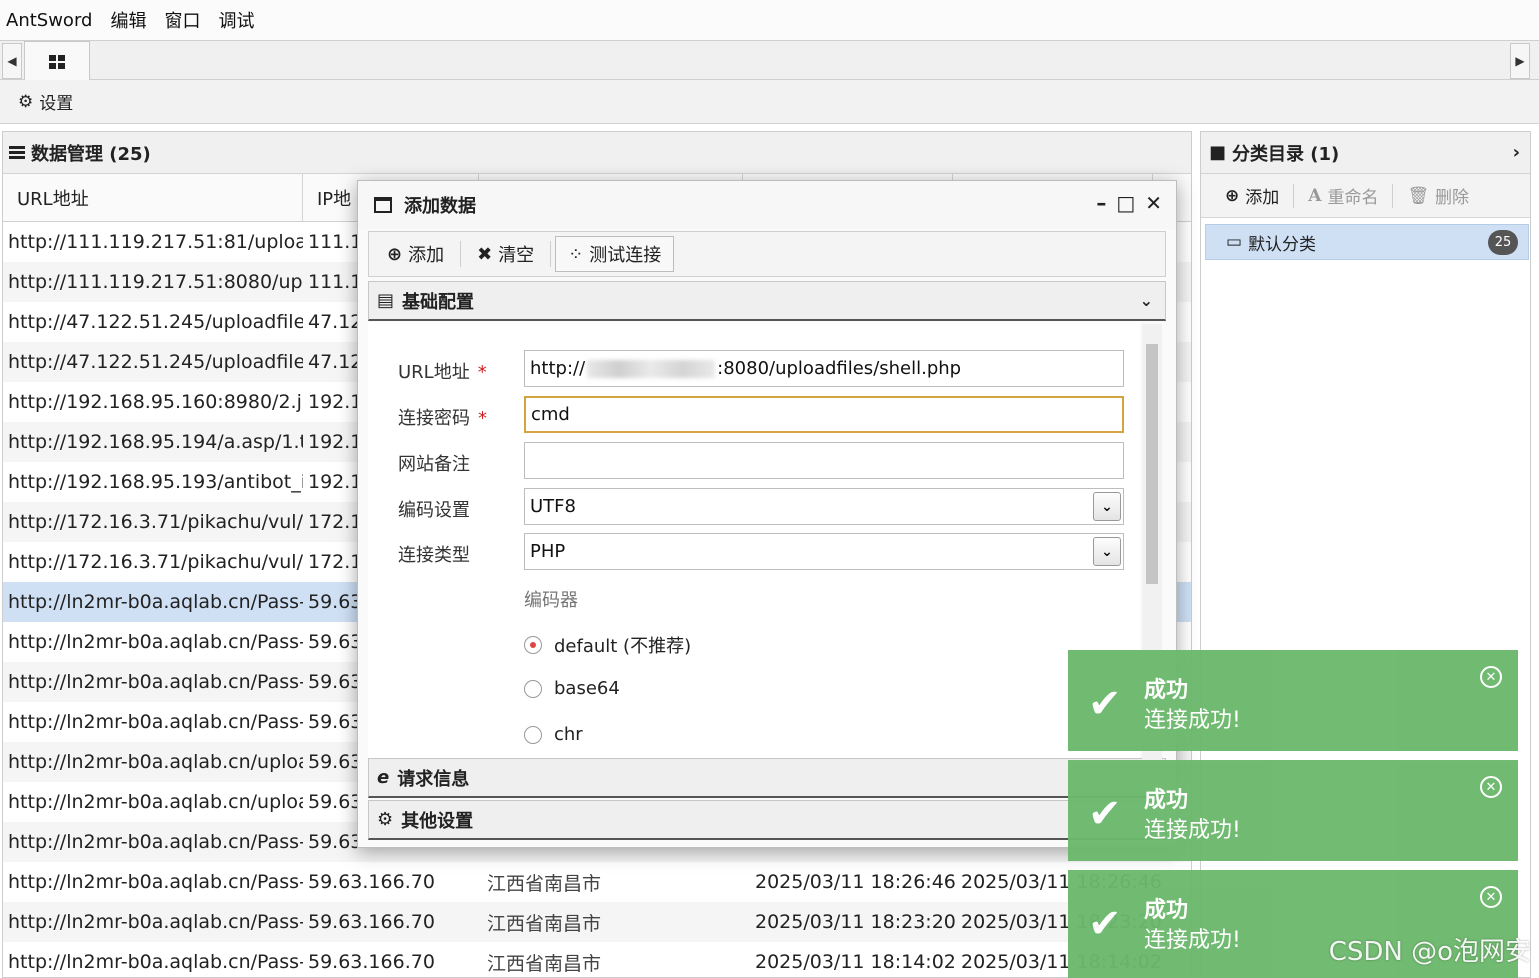  Describe the element at coordinates (568, 734) in the screenshot. I see `encoder-option-label: chr` at that location.